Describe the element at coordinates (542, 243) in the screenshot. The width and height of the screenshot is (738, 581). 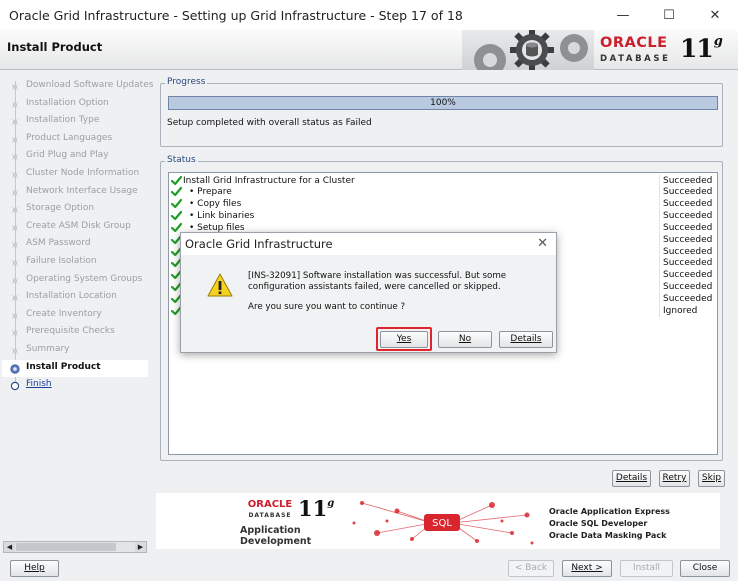
I see `dialog-close-icon: ✕` at that location.